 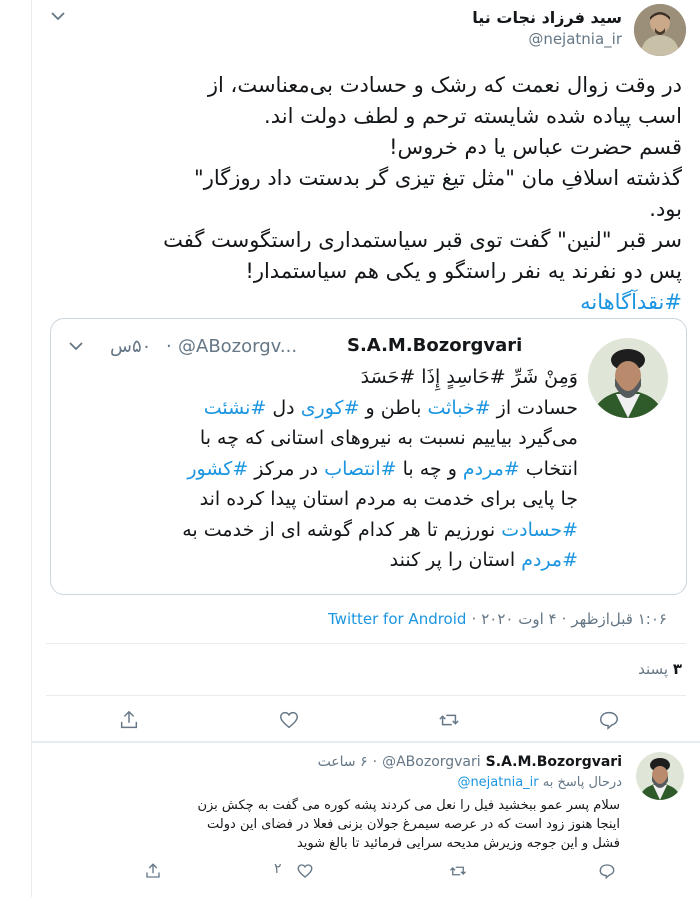 What do you see at coordinates (677, 669) in the screenshot?
I see `likes-count: ۳` at bounding box center [677, 669].